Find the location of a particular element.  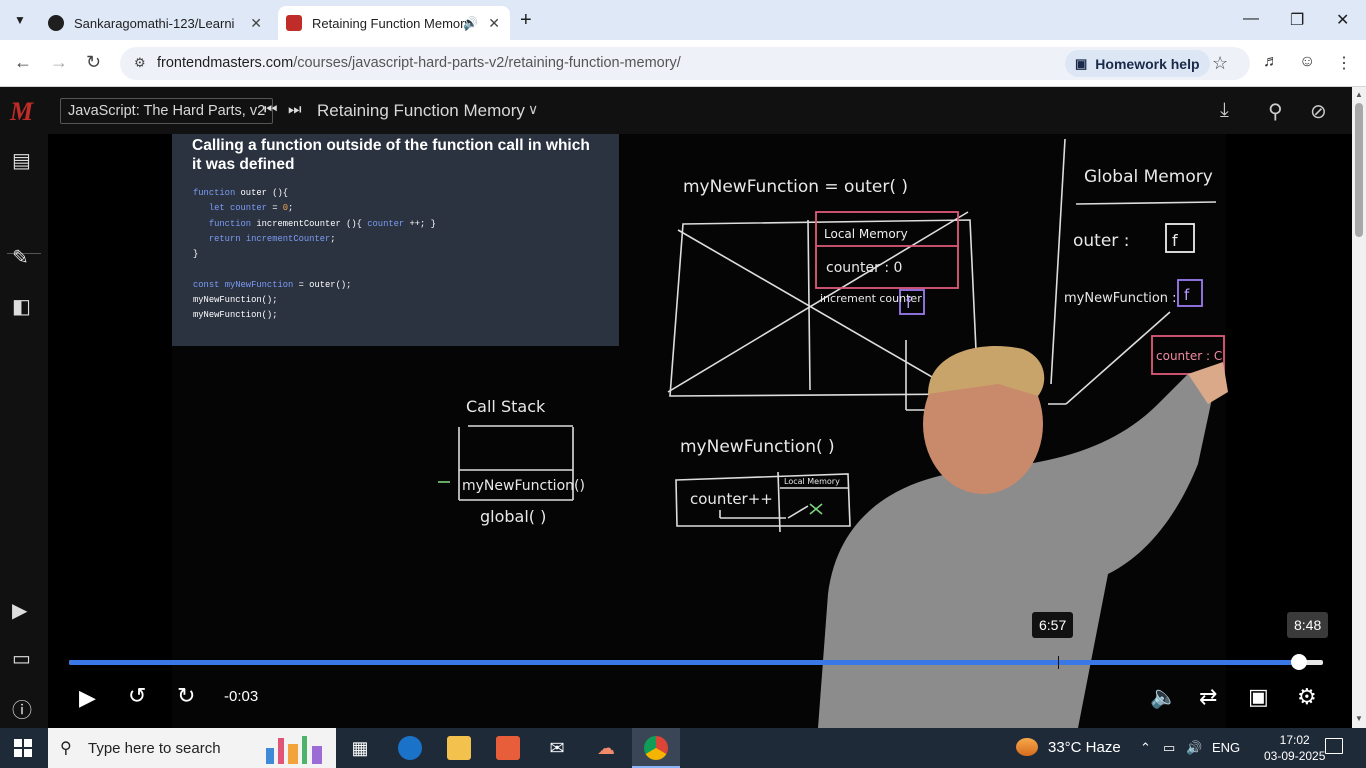

lens-icon: ▣ is located at coordinates (1081, 63).